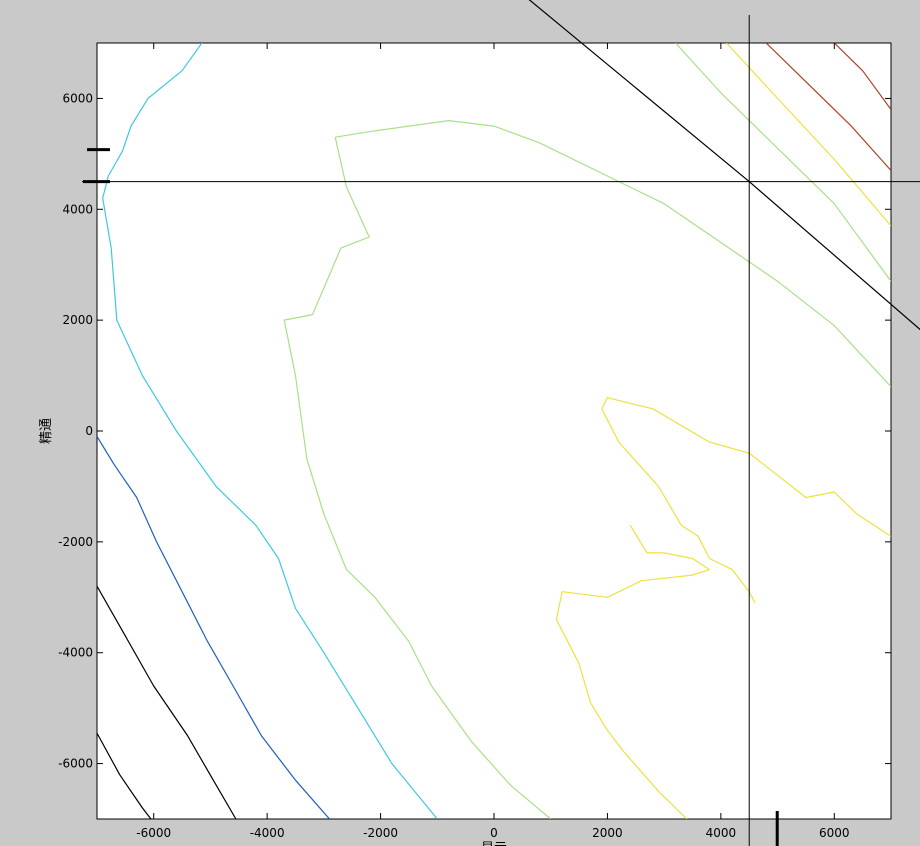  Describe the element at coordinates (89, 431) in the screenshot. I see `y-tick-label: 0` at that location.